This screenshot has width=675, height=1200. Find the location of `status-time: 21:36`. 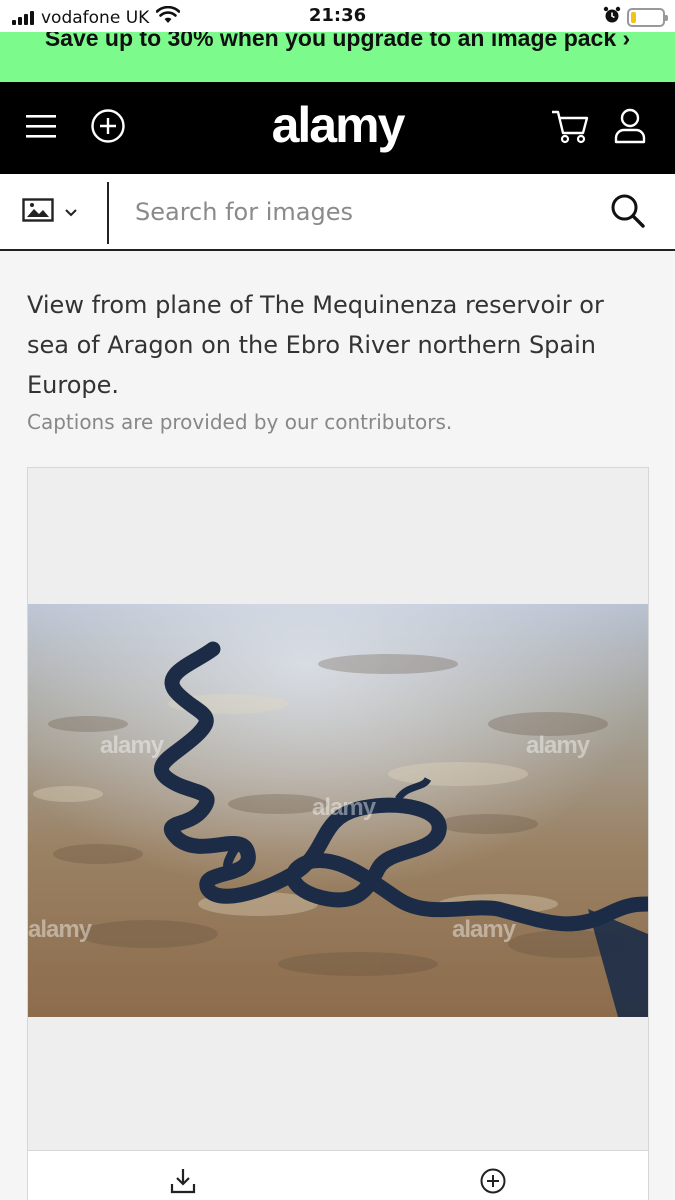

status-time: 21:36 is located at coordinates (337, 15).